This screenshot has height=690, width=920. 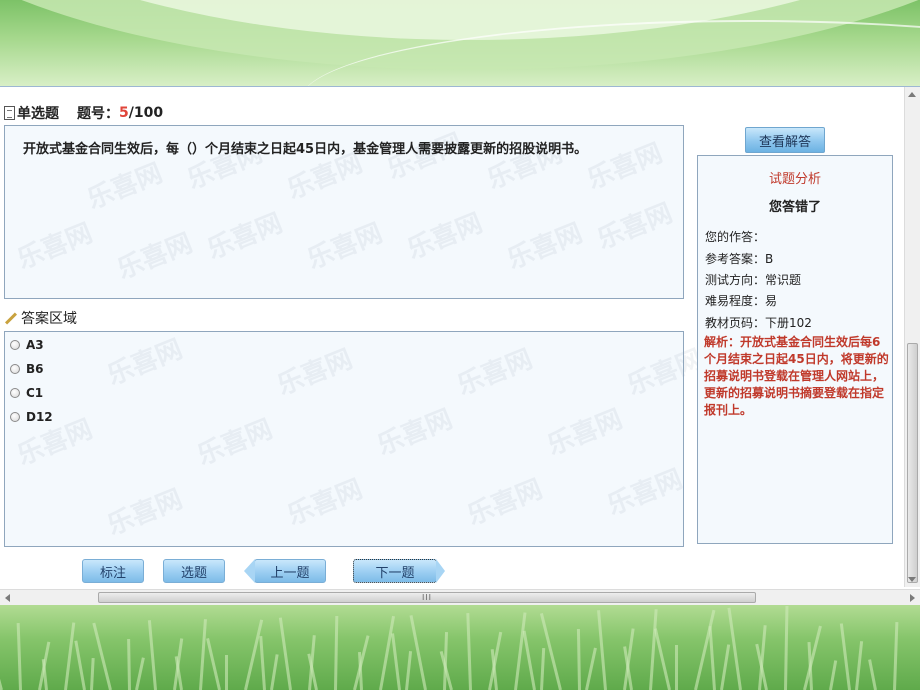 I want to click on background-top-decoration, so click(x=460, y=43).